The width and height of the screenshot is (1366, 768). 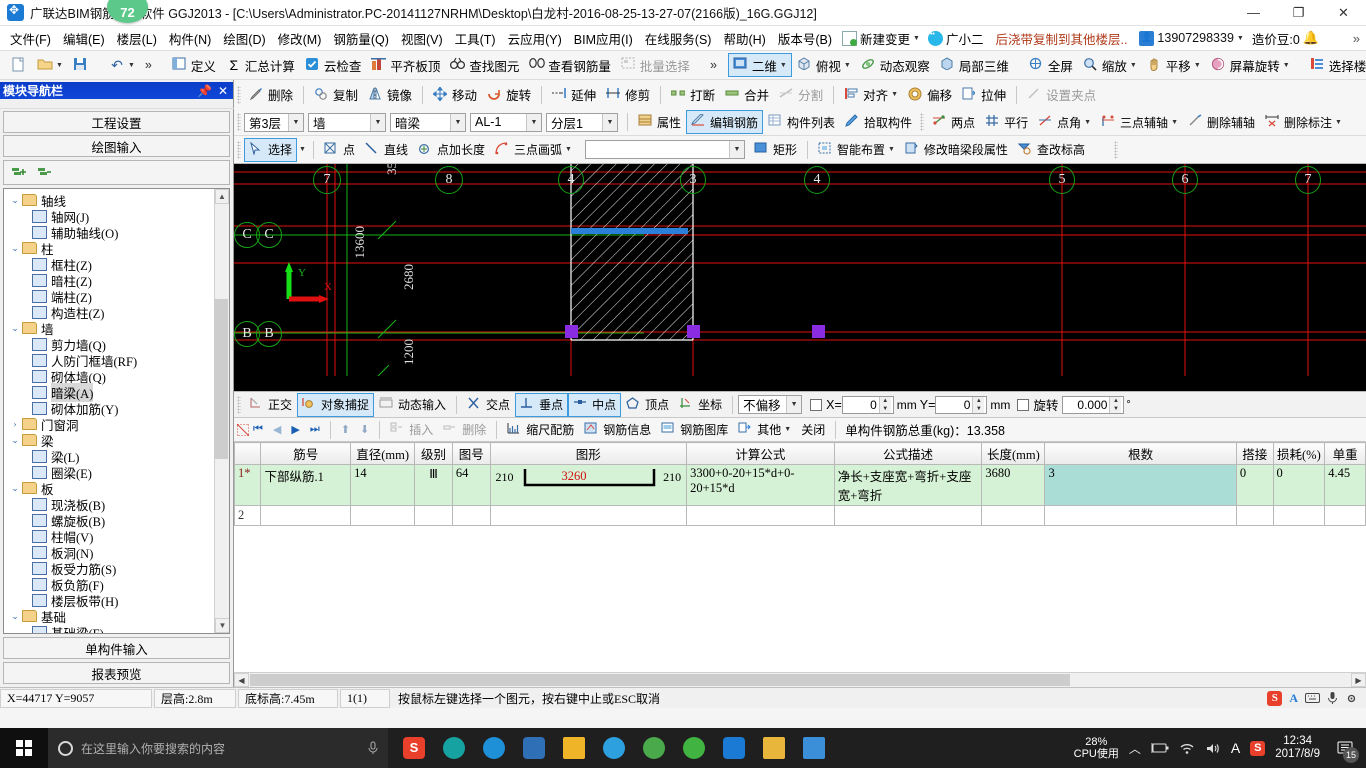 I want to click on align-button: 对齐 ▼, so click(x=871, y=95).